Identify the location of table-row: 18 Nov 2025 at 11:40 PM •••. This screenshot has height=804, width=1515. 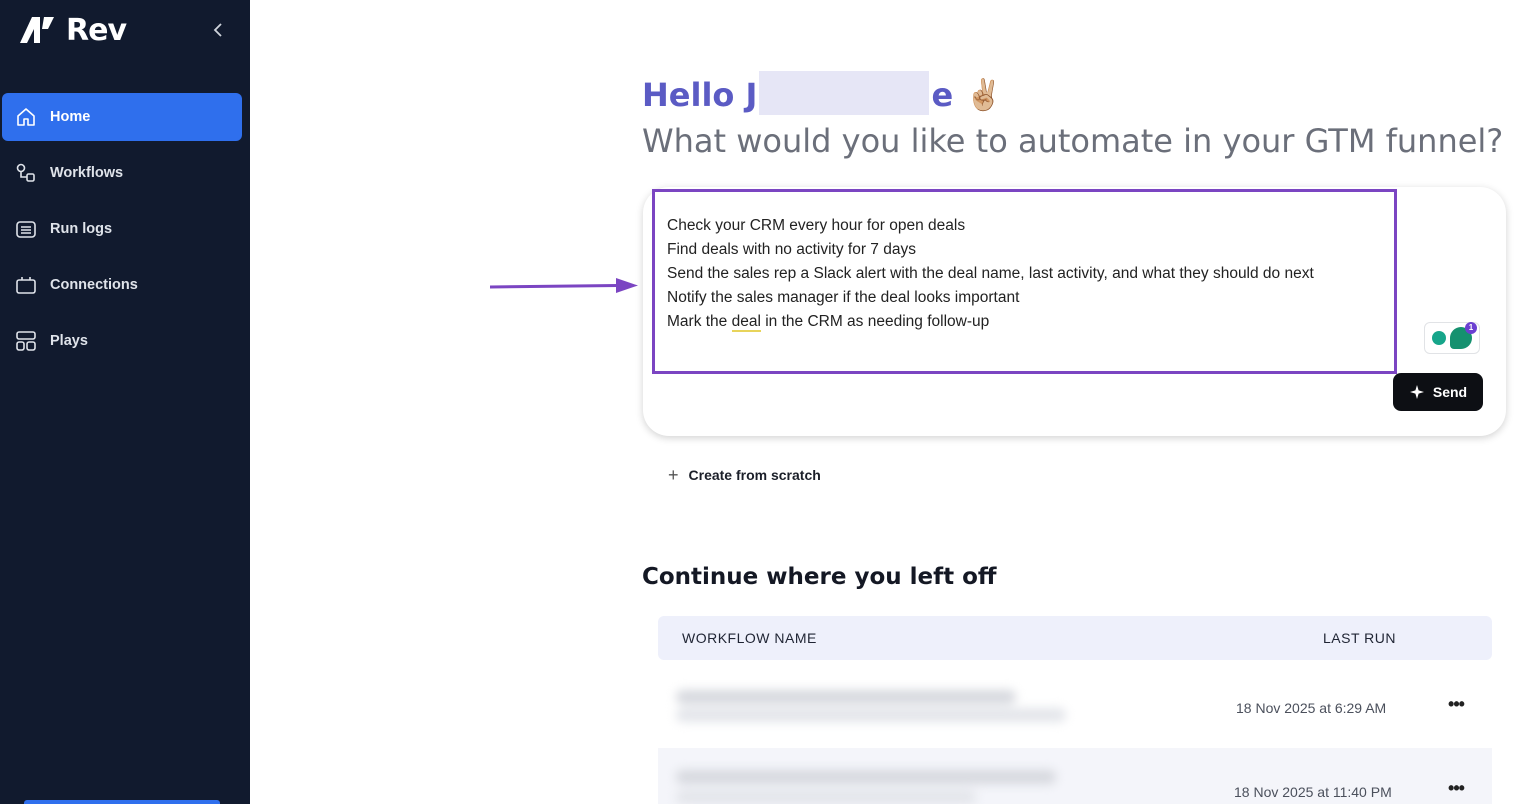
(1075, 776).